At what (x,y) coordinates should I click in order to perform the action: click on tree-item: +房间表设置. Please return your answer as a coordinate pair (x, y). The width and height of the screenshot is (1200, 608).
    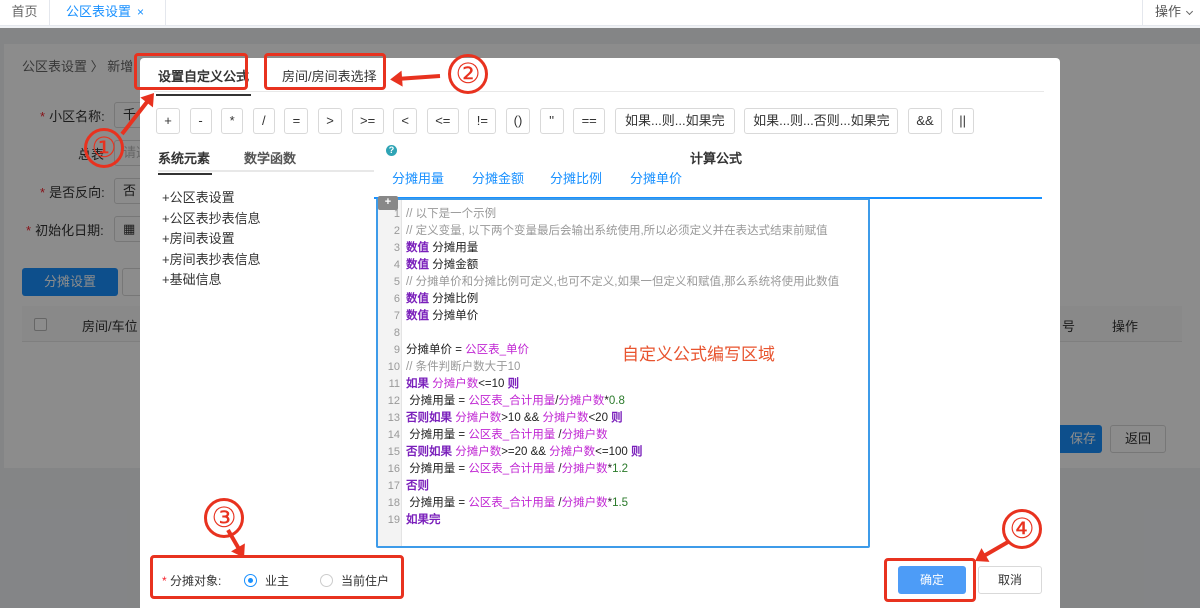
    Looking at the image, I should click on (211, 239).